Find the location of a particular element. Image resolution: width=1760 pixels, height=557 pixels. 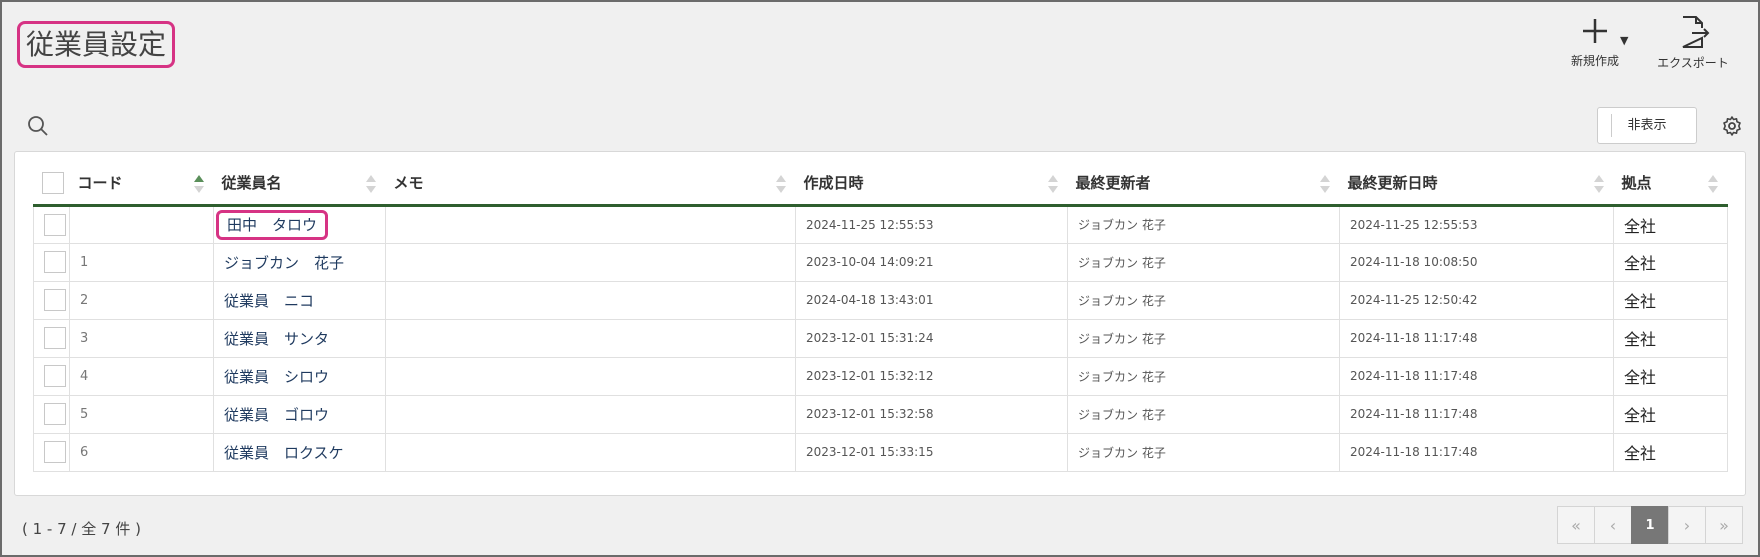

cell-code is located at coordinates (141, 224).